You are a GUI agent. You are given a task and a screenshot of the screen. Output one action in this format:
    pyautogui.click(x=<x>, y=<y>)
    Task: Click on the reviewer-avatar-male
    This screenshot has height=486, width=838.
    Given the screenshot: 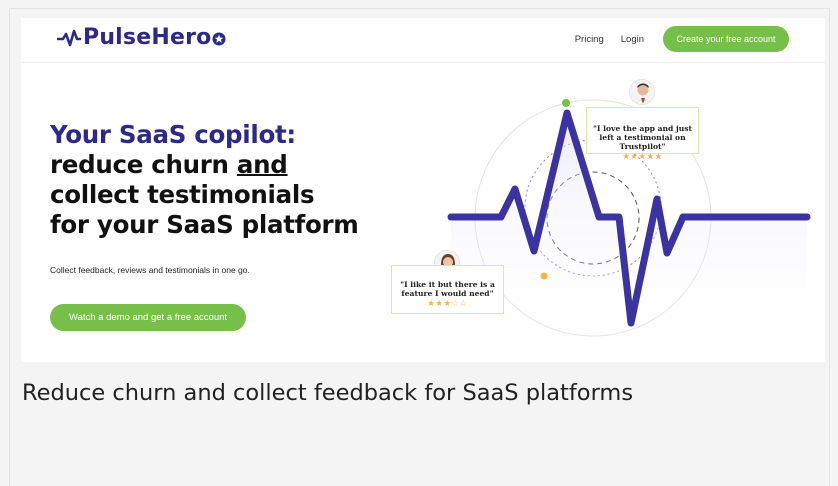 What is the action you would take?
    pyautogui.click(x=642, y=92)
    